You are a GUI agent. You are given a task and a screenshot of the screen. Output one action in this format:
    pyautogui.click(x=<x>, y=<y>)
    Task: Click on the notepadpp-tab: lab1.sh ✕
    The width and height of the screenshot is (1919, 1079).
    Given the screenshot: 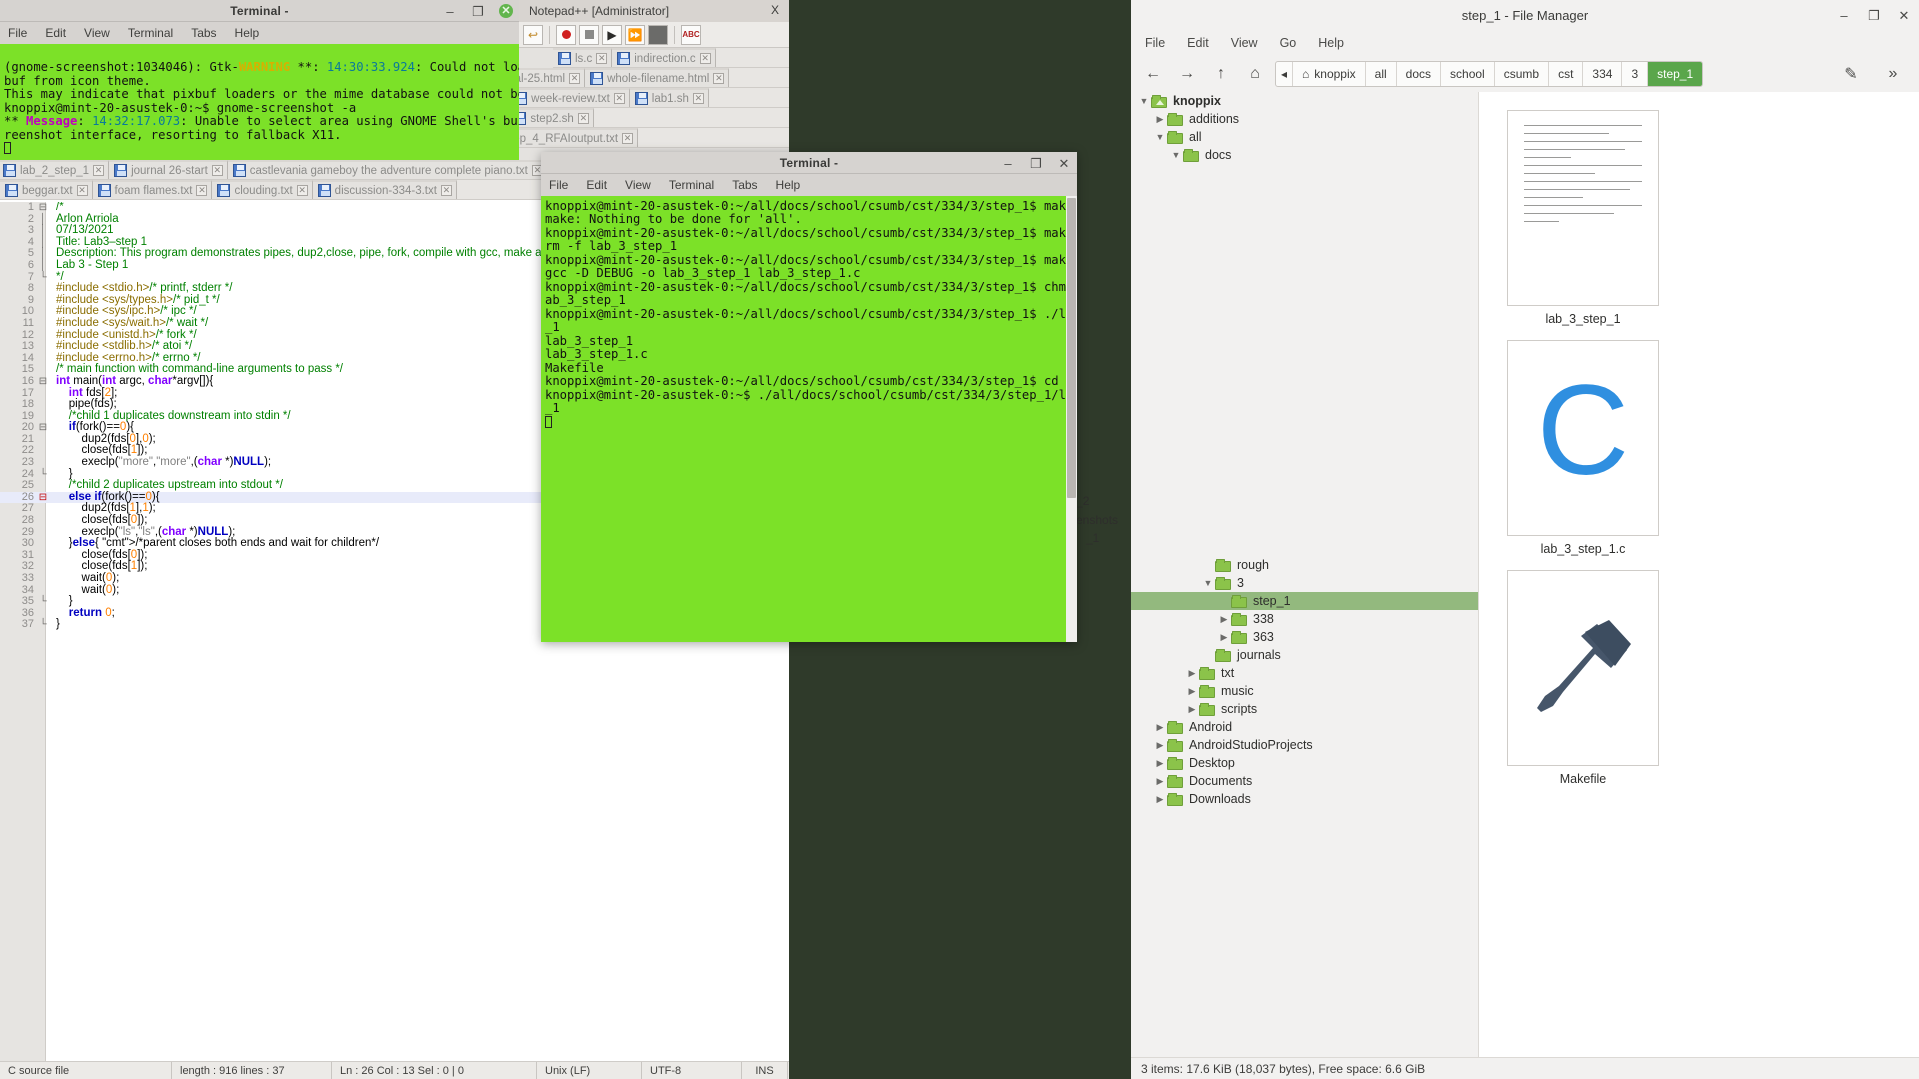 What is the action you would take?
    pyautogui.click(x=669, y=97)
    